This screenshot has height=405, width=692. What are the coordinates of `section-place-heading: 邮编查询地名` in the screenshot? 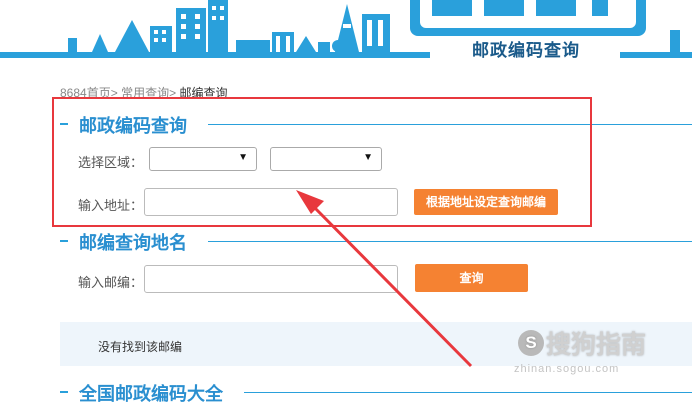 It's located at (376, 241).